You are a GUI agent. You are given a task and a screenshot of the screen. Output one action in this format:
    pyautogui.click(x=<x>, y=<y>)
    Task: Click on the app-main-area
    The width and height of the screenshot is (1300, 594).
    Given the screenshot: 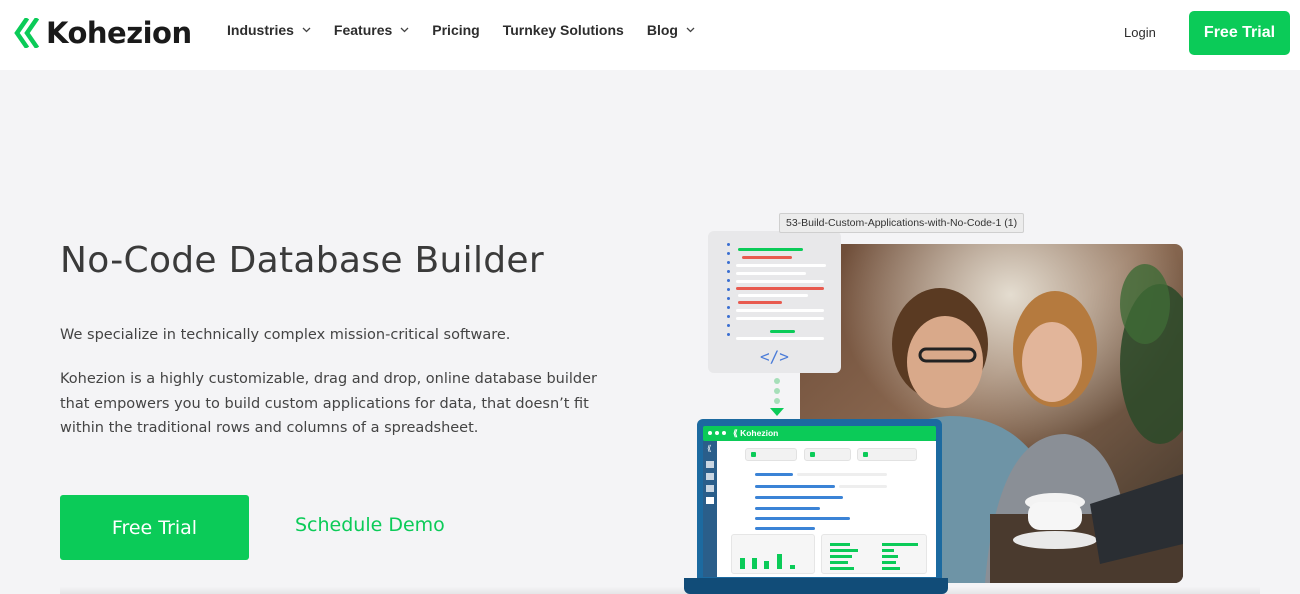 What is the action you would take?
    pyautogui.click(x=826, y=509)
    